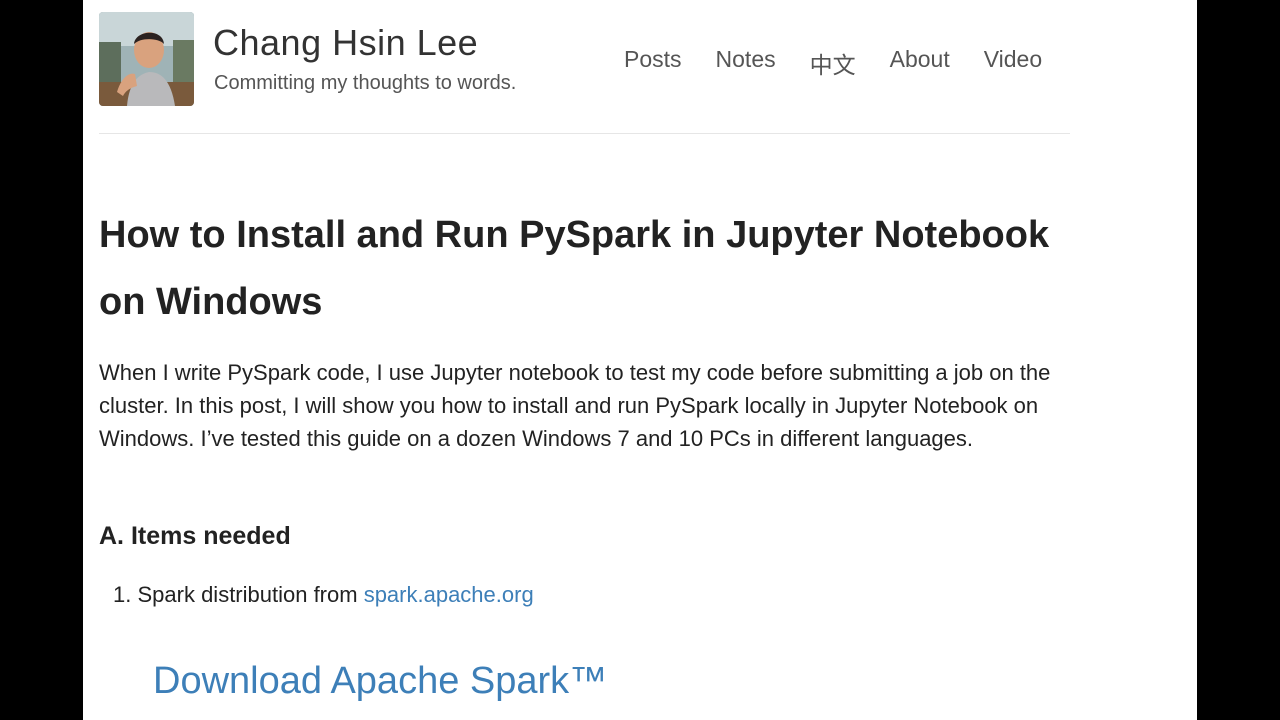 The image size is (1280, 720). Describe the element at coordinates (250, 594) in the screenshot. I see `list-item-text: Spark distribution from` at that location.